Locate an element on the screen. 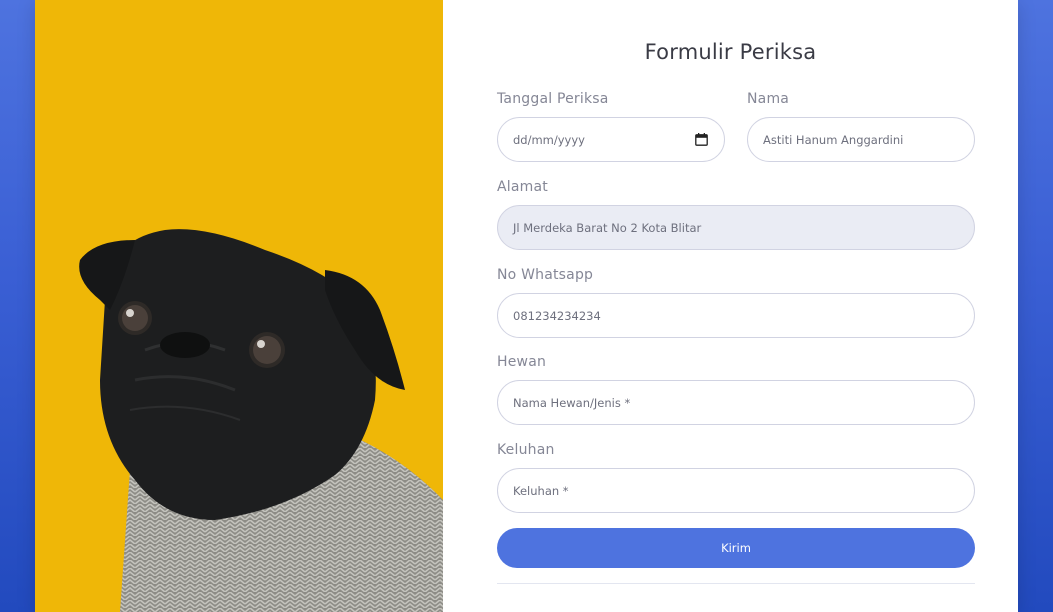  kirim-button: Kirim is located at coordinates (736, 548).